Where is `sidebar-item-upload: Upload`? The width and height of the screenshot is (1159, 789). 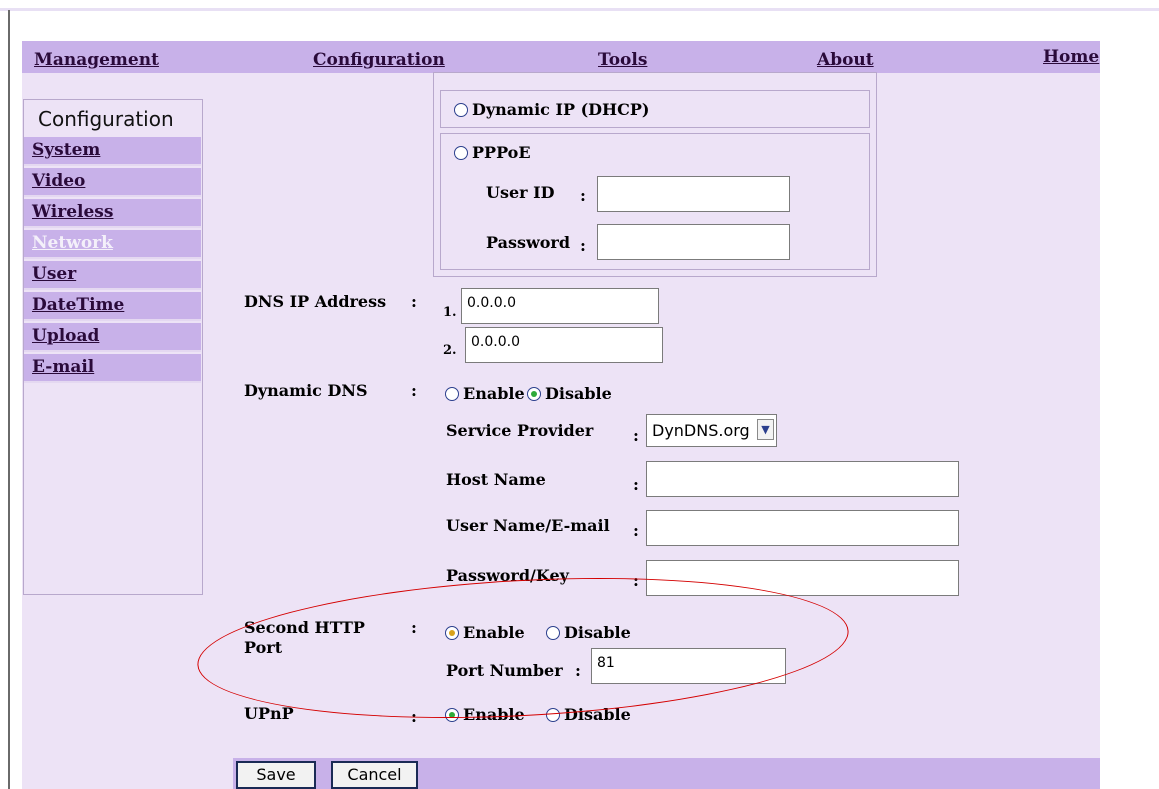
sidebar-item-upload: Upload is located at coordinates (112, 337).